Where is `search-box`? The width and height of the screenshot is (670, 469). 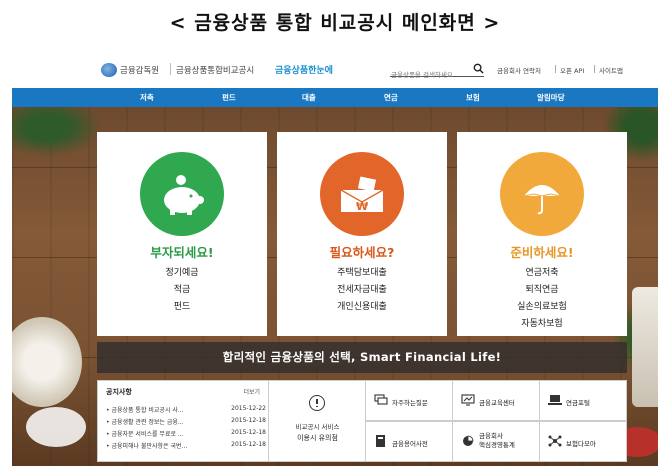
search-box is located at coordinates (437, 72).